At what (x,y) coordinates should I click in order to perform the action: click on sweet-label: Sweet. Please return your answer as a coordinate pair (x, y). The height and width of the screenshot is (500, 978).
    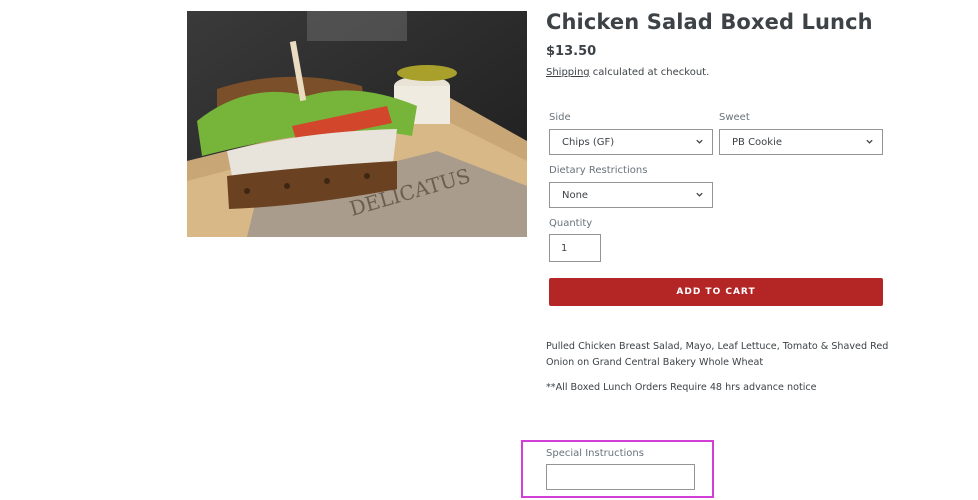
    Looking at the image, I should click on (734, 117).